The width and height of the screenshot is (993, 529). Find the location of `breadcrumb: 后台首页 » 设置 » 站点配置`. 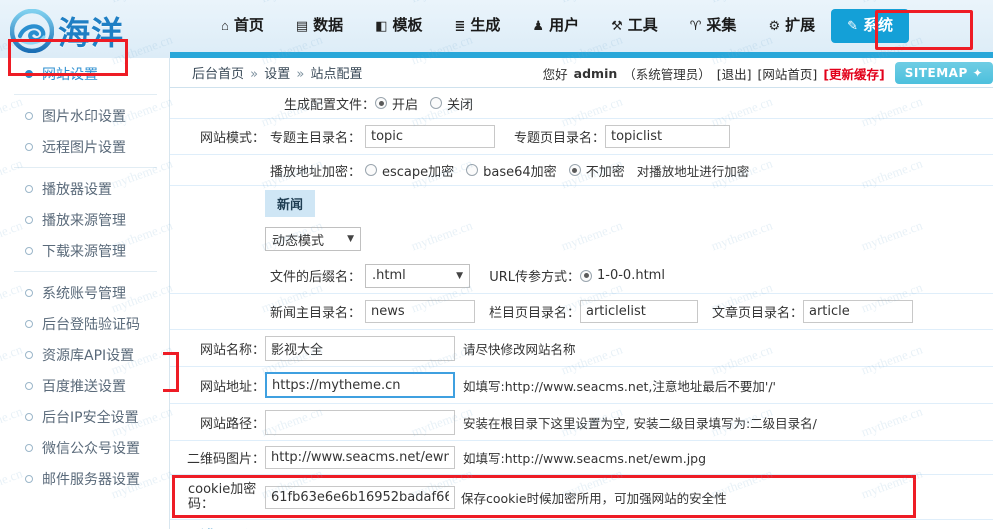

breadcrumb: 后台首页 » 设置 » 站点配置 is located at coordinates (266, 72).